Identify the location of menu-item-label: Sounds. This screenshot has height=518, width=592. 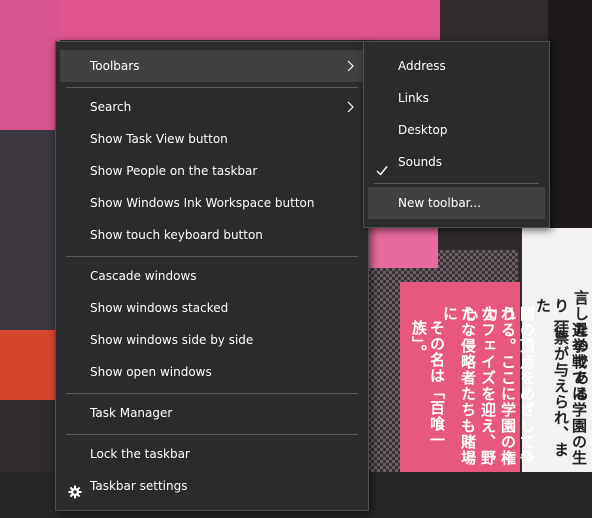
(420, 162).